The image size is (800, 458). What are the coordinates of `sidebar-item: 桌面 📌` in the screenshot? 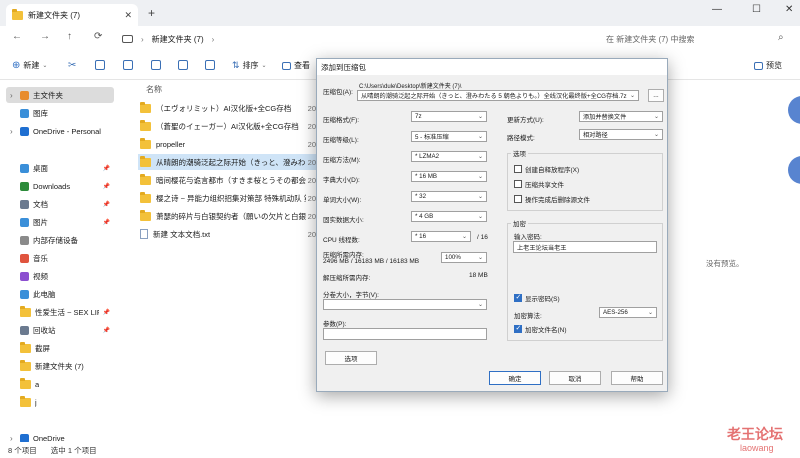 It's located at (60, 168).